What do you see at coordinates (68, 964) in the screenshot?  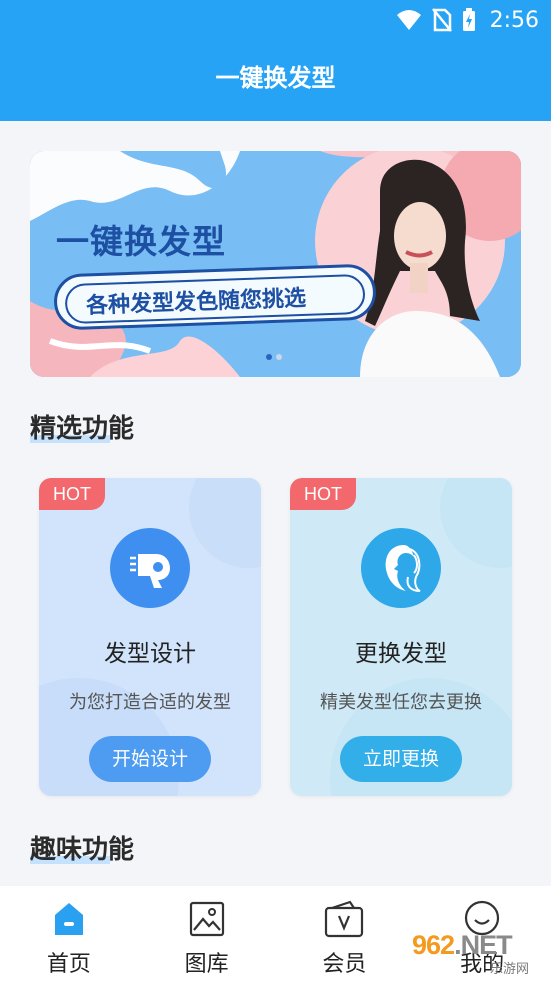 I see `nav-label: 首页` at bounding box center [68, 964].